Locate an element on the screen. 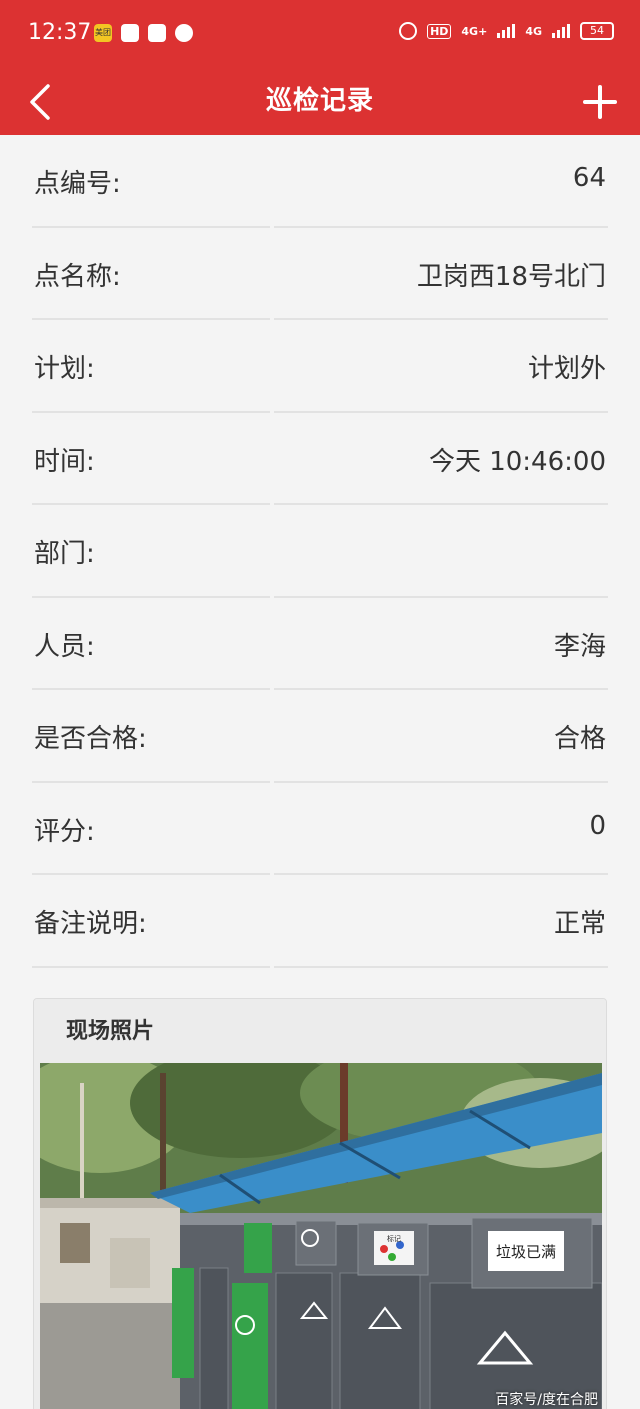 This screenshot has height=1409, width=640. nav-bar: 巡检记录 is located at coordinates (320, 102).